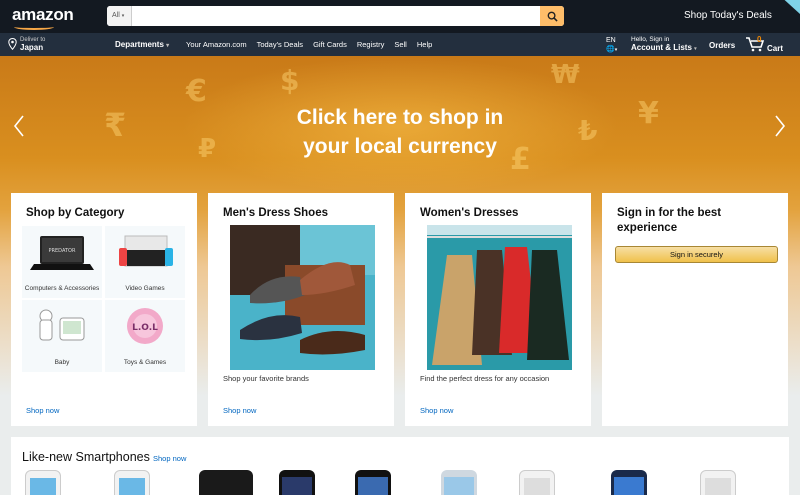  Describe the element at coordinates (371, 44) in the screenshot. I see `nav-link-registry: Registry` at that location.